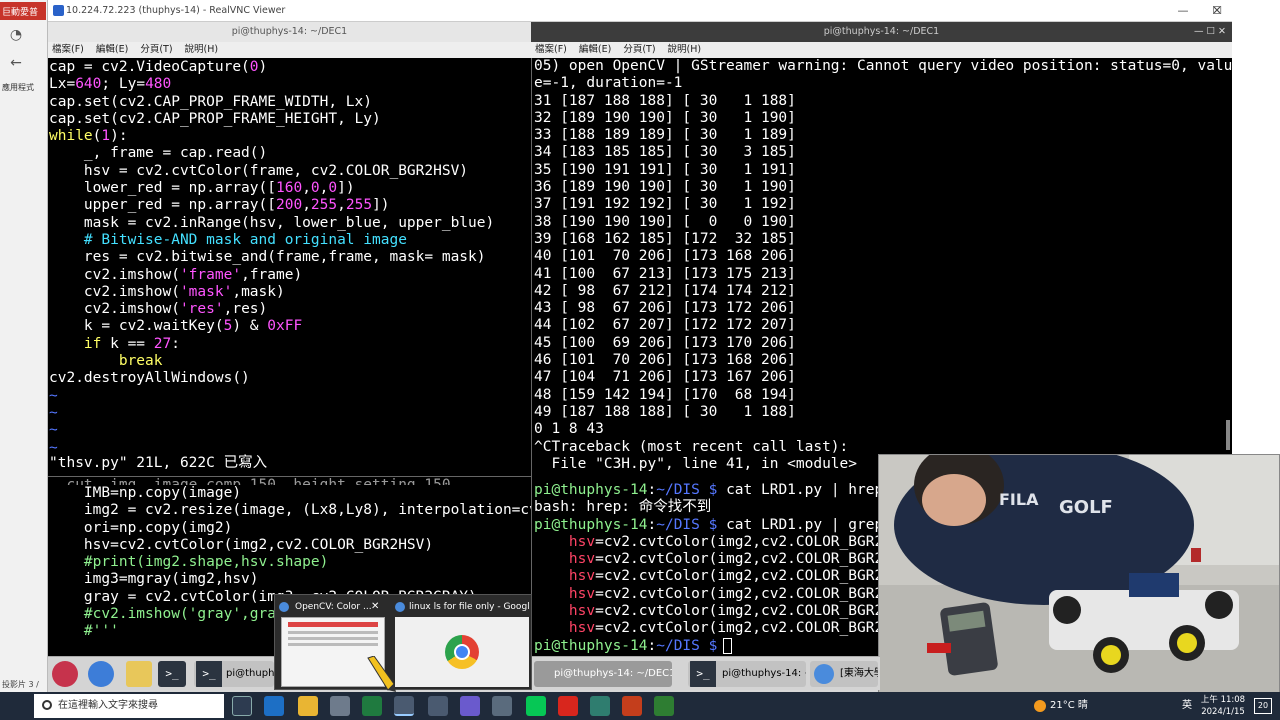 Image resolution: width=1280 pixels, height=720 pixels. I want to click on clock: 上午 11:08 2024/1/15, so click(1223, 706).